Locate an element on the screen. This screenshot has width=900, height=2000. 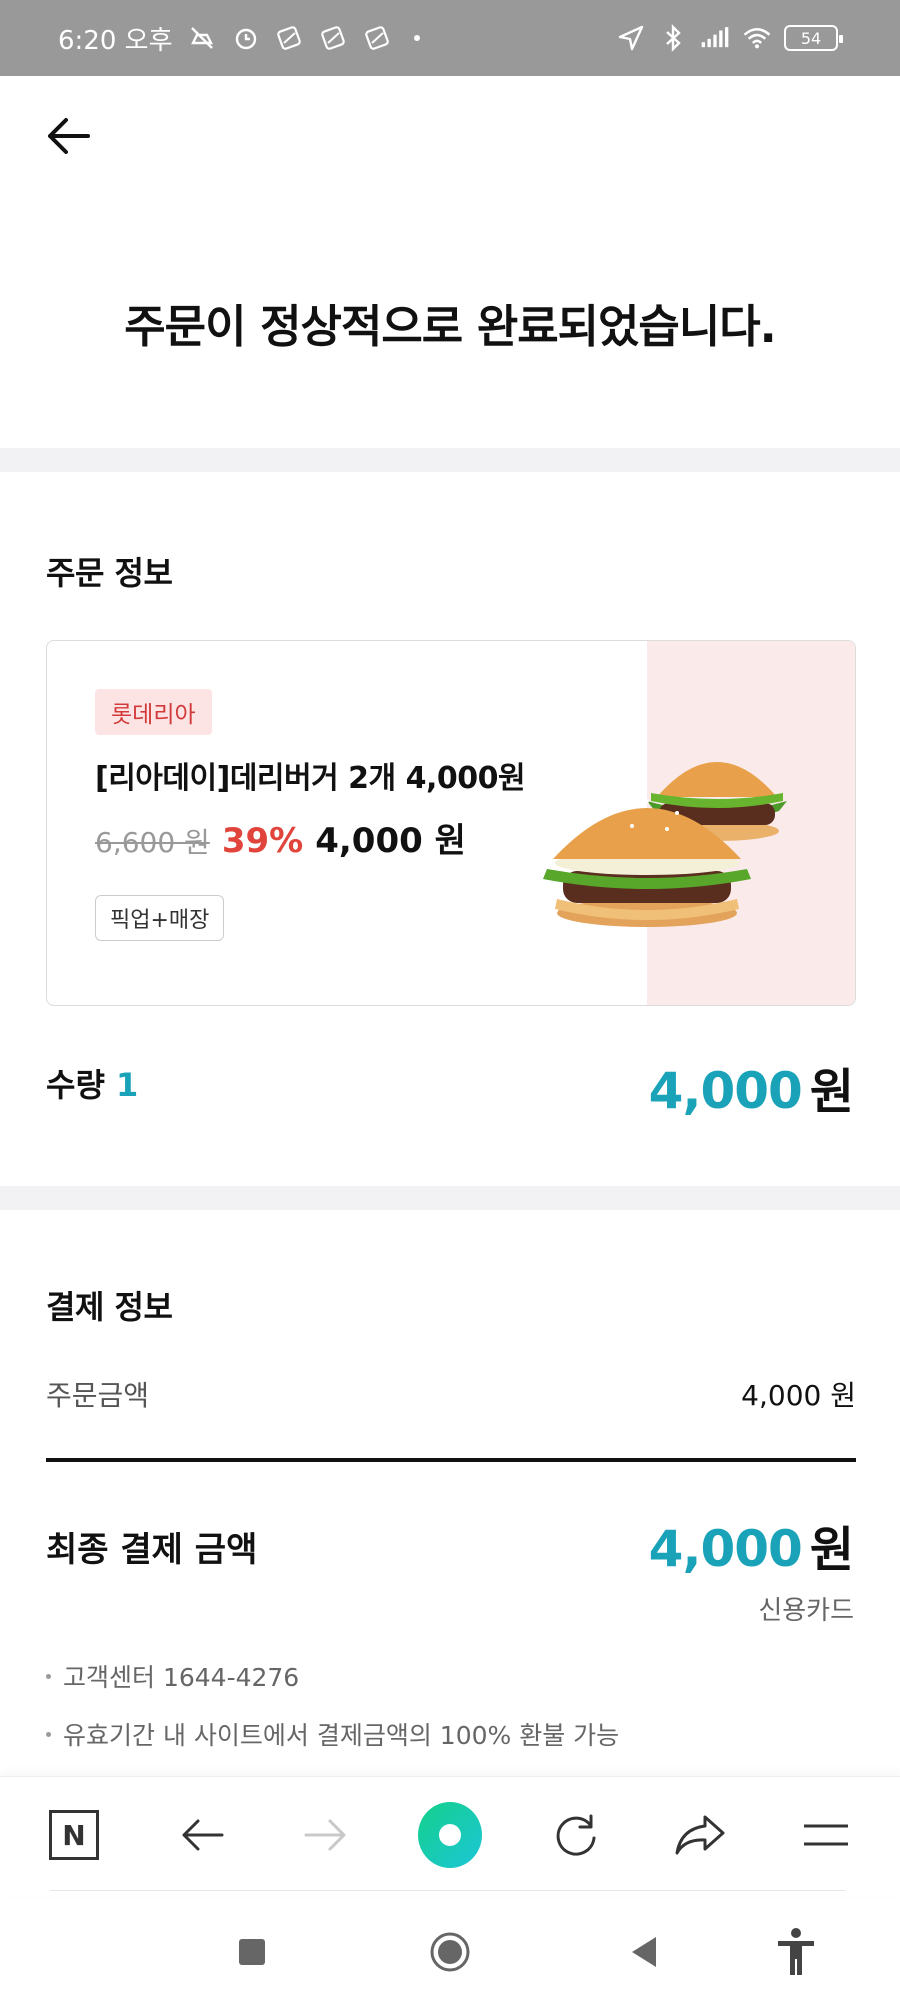
battery-level: 54 is located at coordinates (811, 38).